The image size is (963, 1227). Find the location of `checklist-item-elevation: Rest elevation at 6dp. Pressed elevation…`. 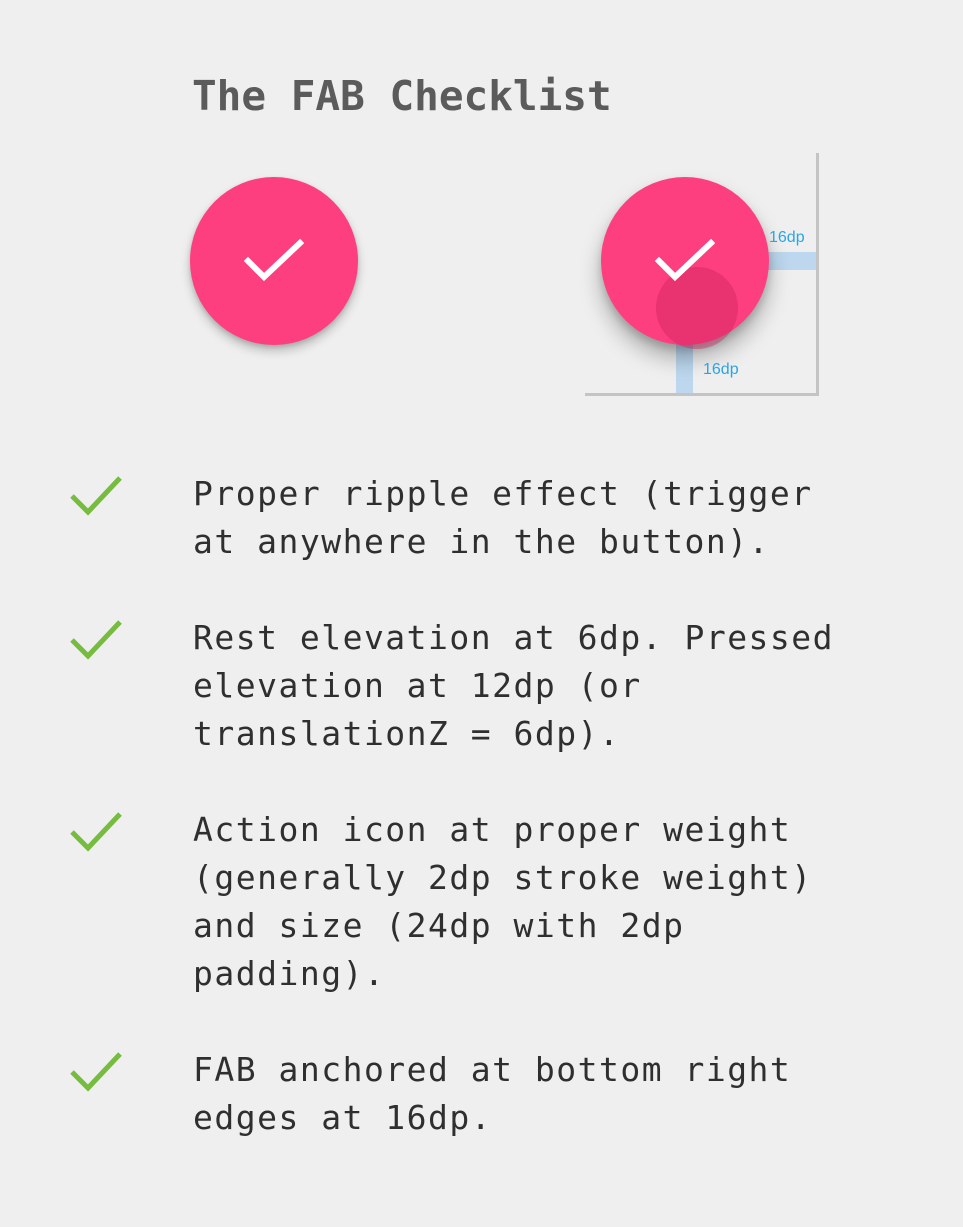

checklist-item-elevation: Rest elevation at 6dp. Pressed elevation… is located at coordinates (514, 685).